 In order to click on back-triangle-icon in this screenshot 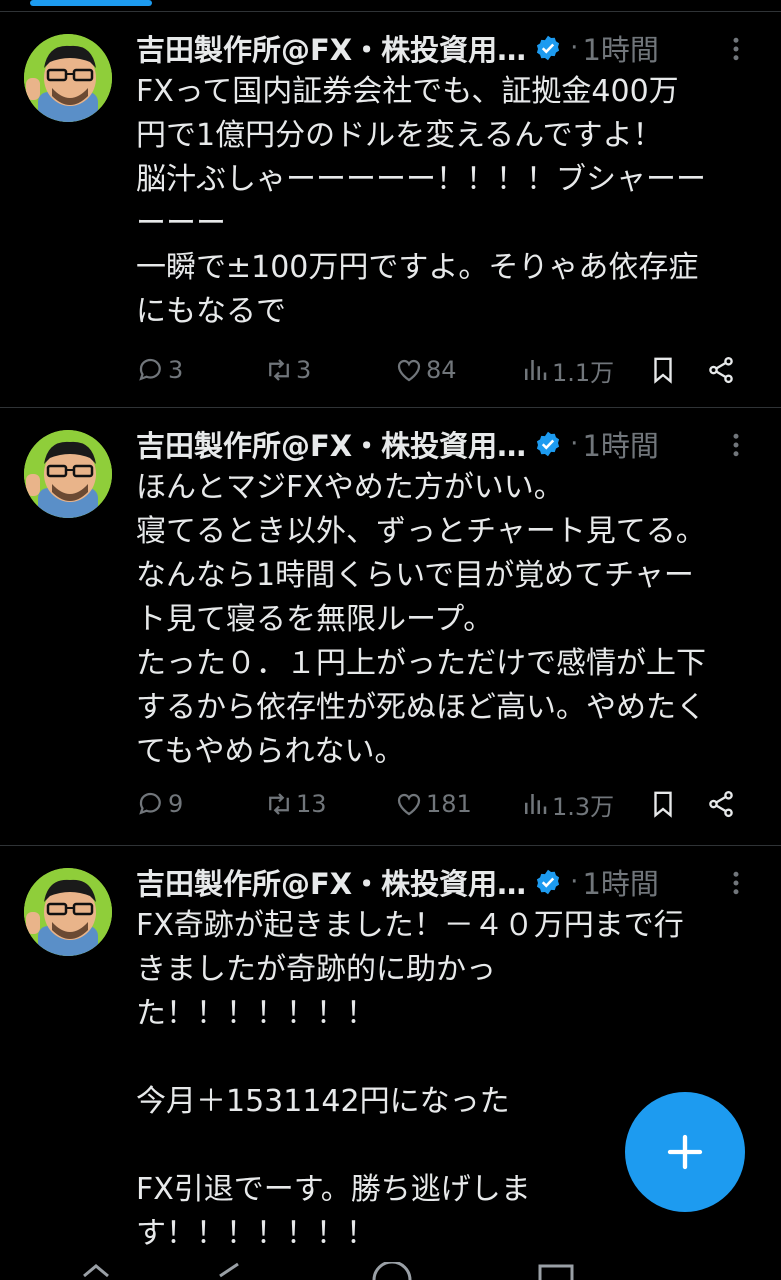, I will do `click(229, 1270)`.